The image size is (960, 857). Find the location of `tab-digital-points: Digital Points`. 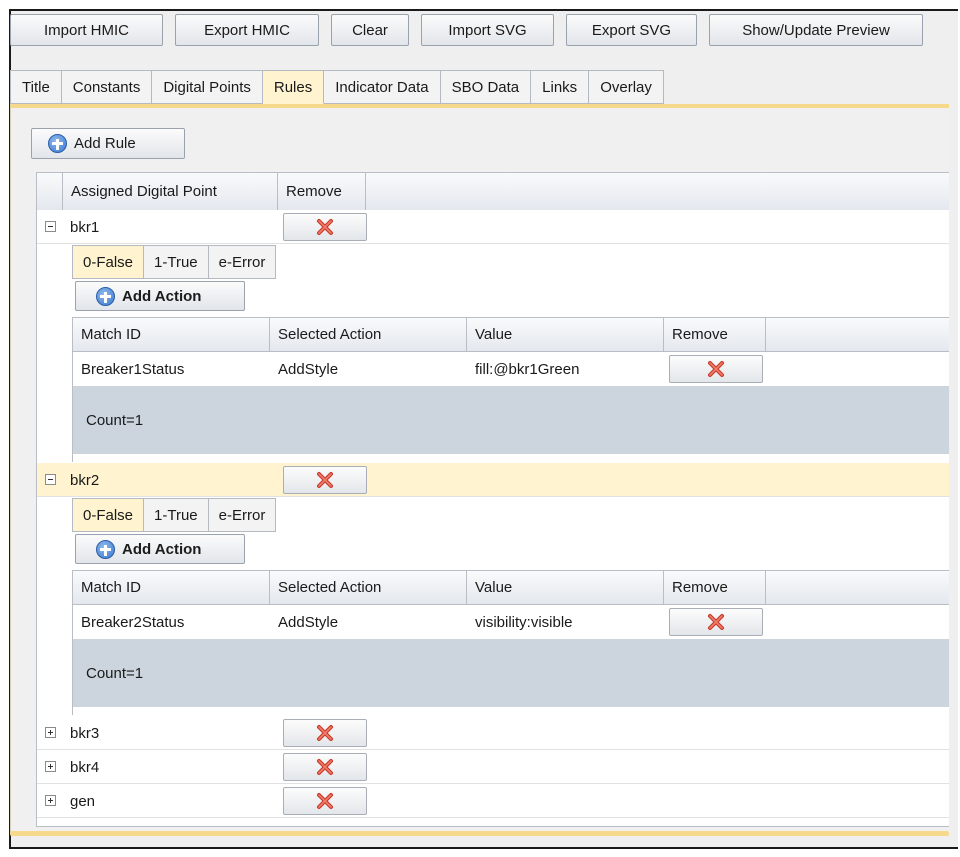

tab-digital-points: Digital Points is located at coordinates (207, 87).